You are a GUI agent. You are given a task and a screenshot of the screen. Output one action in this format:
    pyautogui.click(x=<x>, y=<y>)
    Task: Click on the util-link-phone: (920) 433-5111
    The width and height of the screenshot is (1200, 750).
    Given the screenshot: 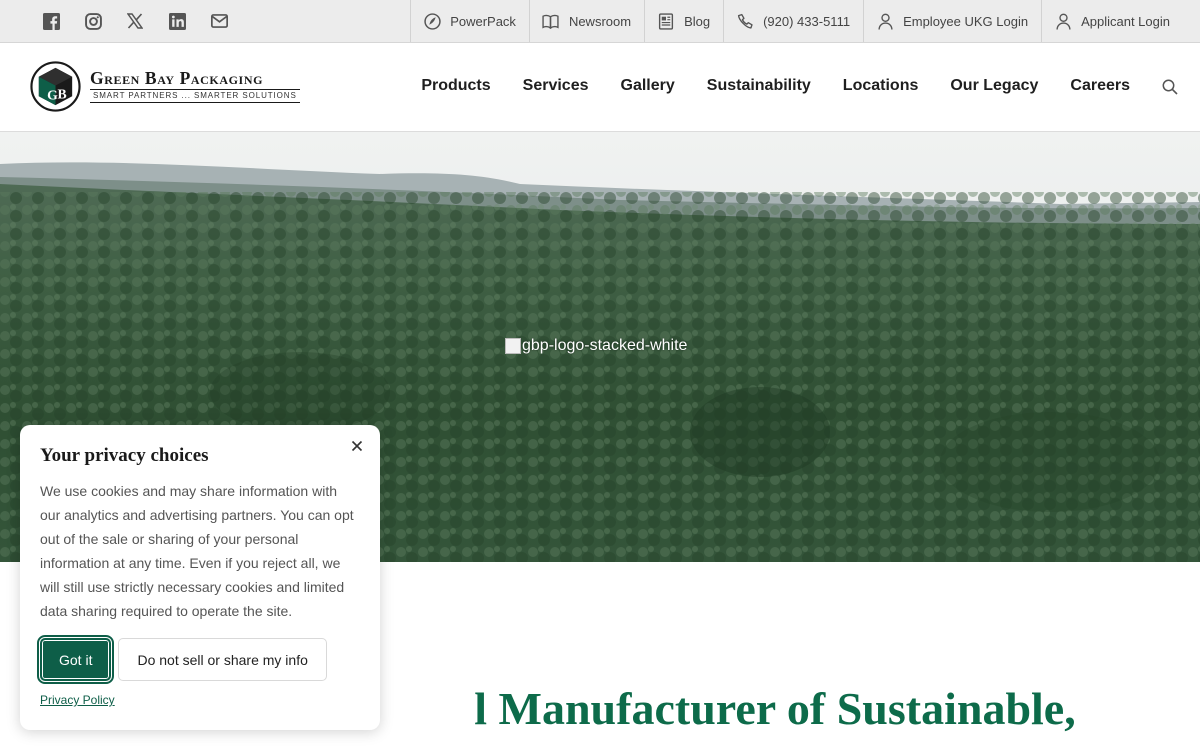 What is the action you would take?
    pyautogui.click(x=793, y=21)
    